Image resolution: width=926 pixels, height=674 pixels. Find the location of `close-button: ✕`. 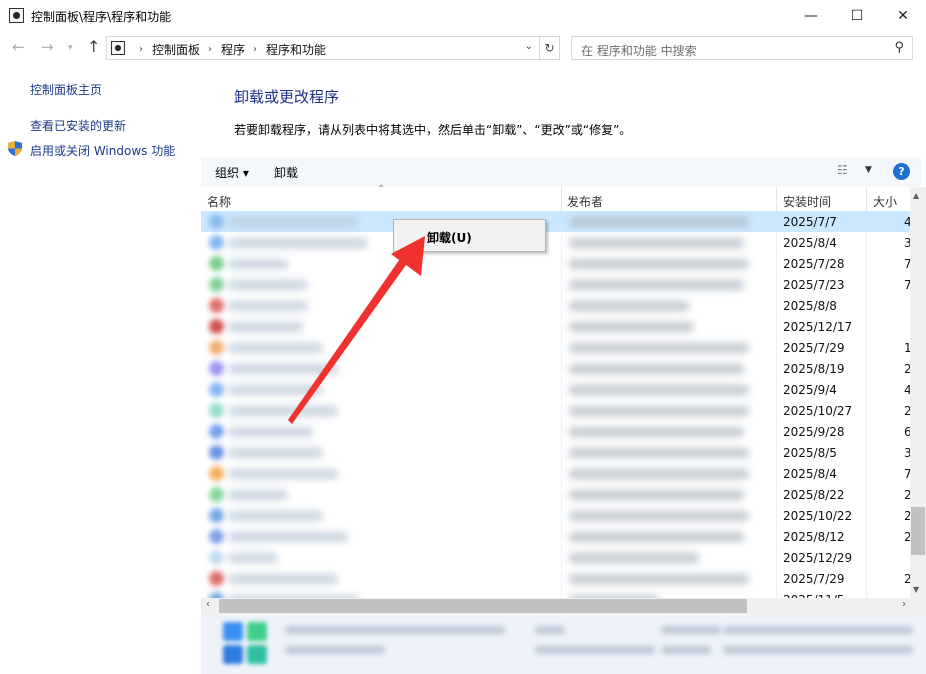

close-button: ✕ is located at coordinates (903, 15).